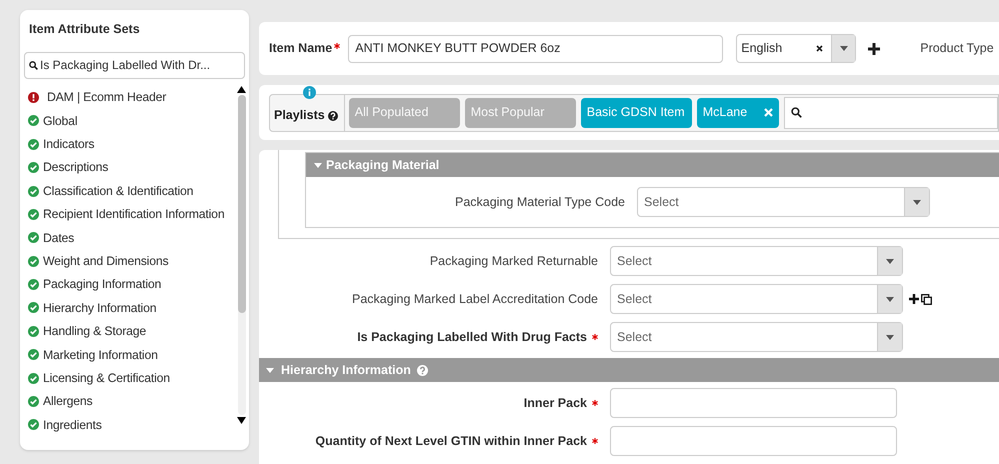 The image size is (999, 464). Describe the element at coordinates (242, 203) in the screenshot. I see `scrollbar-thumb` at that location.